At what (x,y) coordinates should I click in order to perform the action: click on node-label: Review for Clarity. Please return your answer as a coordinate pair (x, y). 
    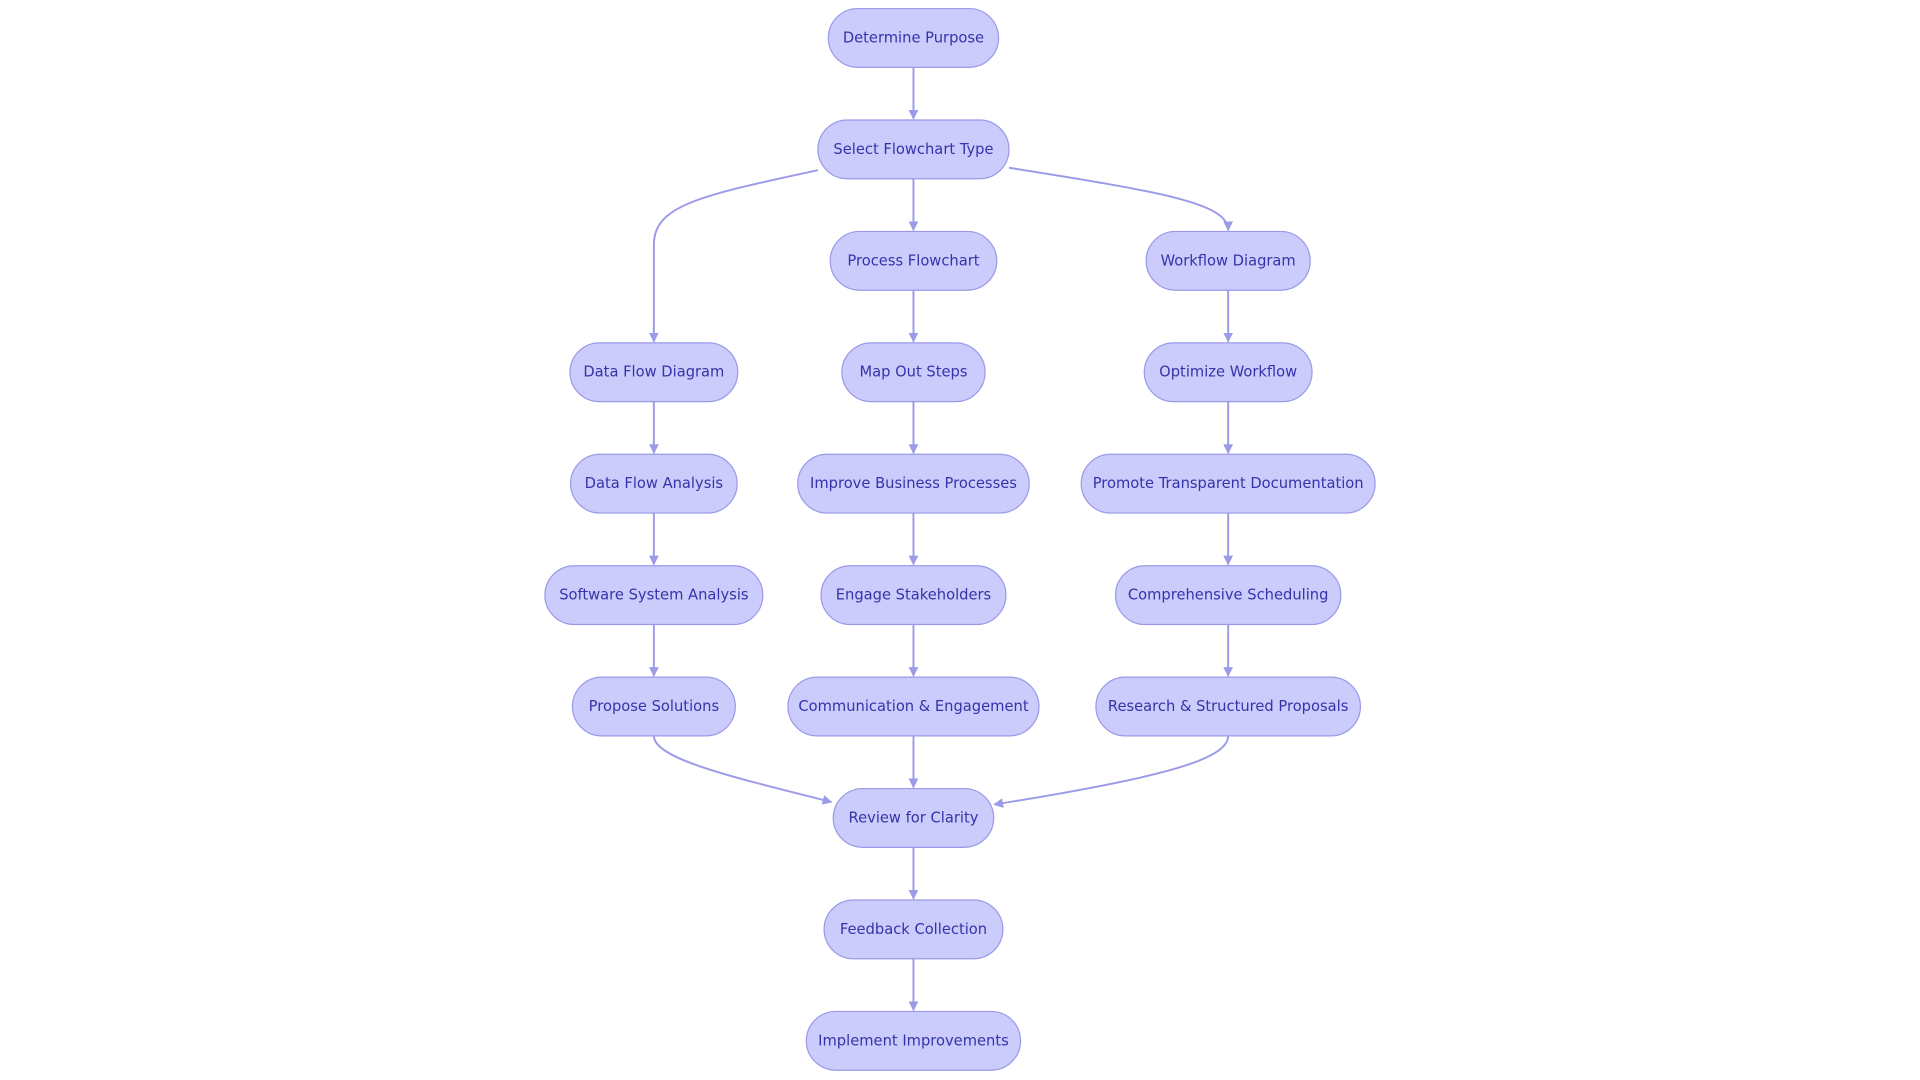
    Looking at the image, I should click on (914, 817).